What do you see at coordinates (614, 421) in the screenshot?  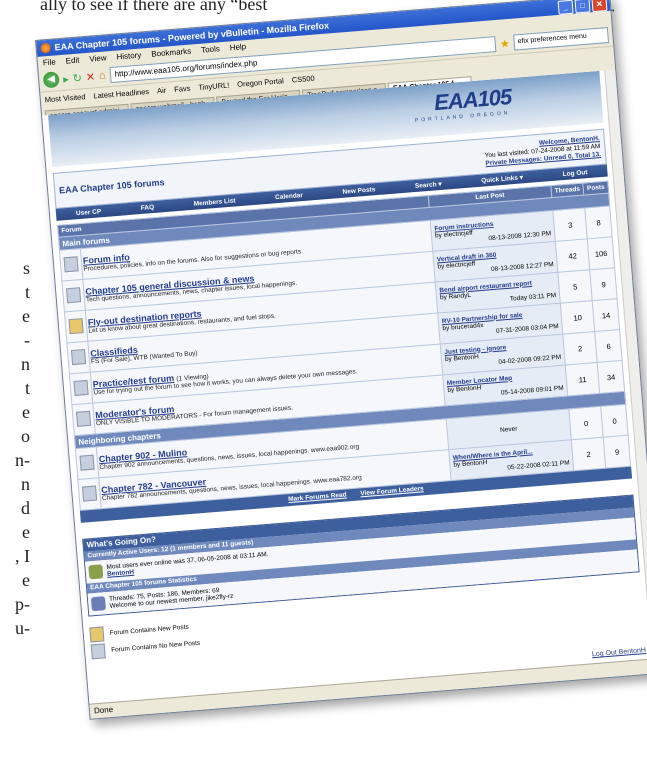 I see `post-count: 0` at bounding box center [614, 421].